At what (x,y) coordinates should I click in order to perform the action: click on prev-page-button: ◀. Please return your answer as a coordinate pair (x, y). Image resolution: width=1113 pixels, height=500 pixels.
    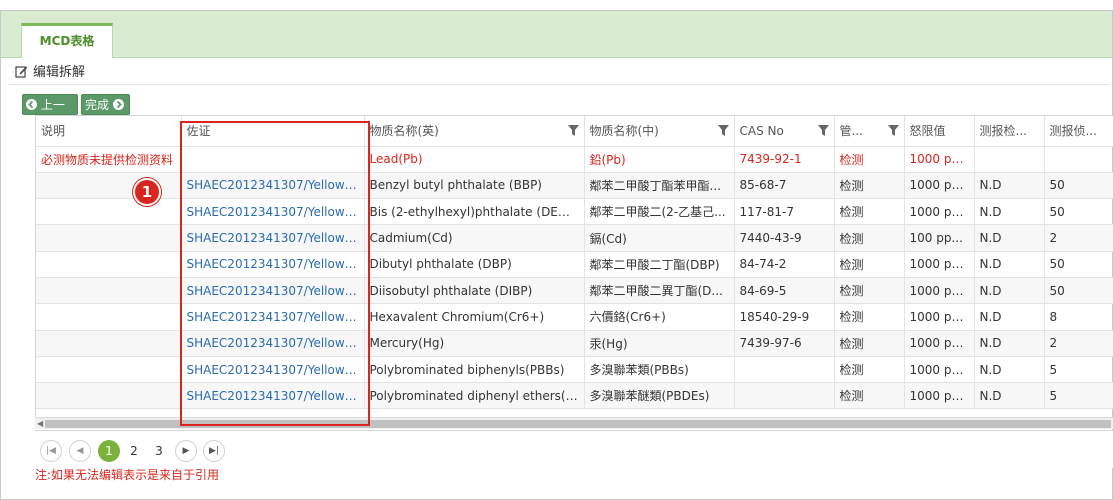
    Looking at the image, I should click on (80, 451).